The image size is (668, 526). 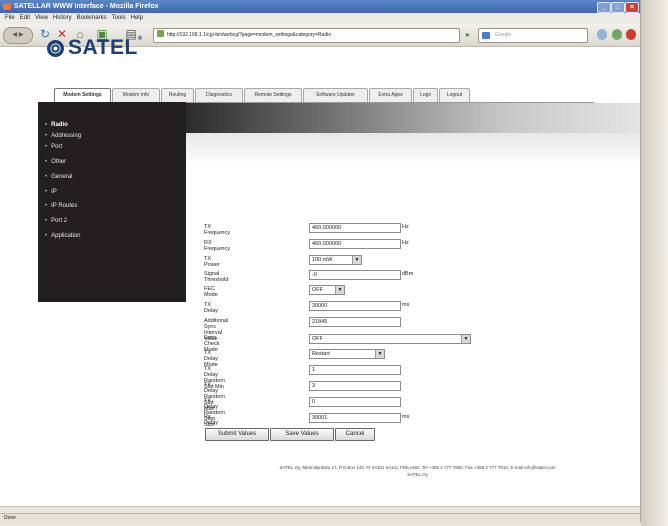 I want to click on tab-extra-apps: Extra Apps, so click(x=390, y=95).